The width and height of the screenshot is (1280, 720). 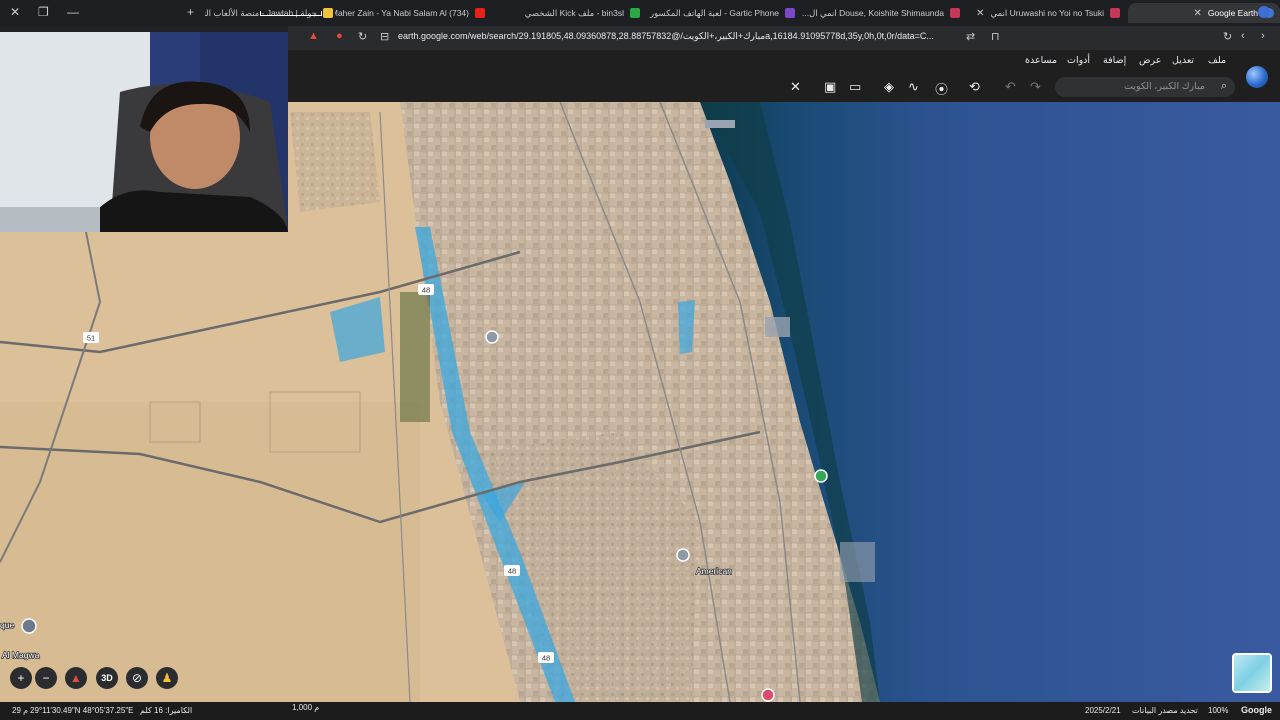 I want to click on menu-add: إضافة, so click(x=1114, y=60).